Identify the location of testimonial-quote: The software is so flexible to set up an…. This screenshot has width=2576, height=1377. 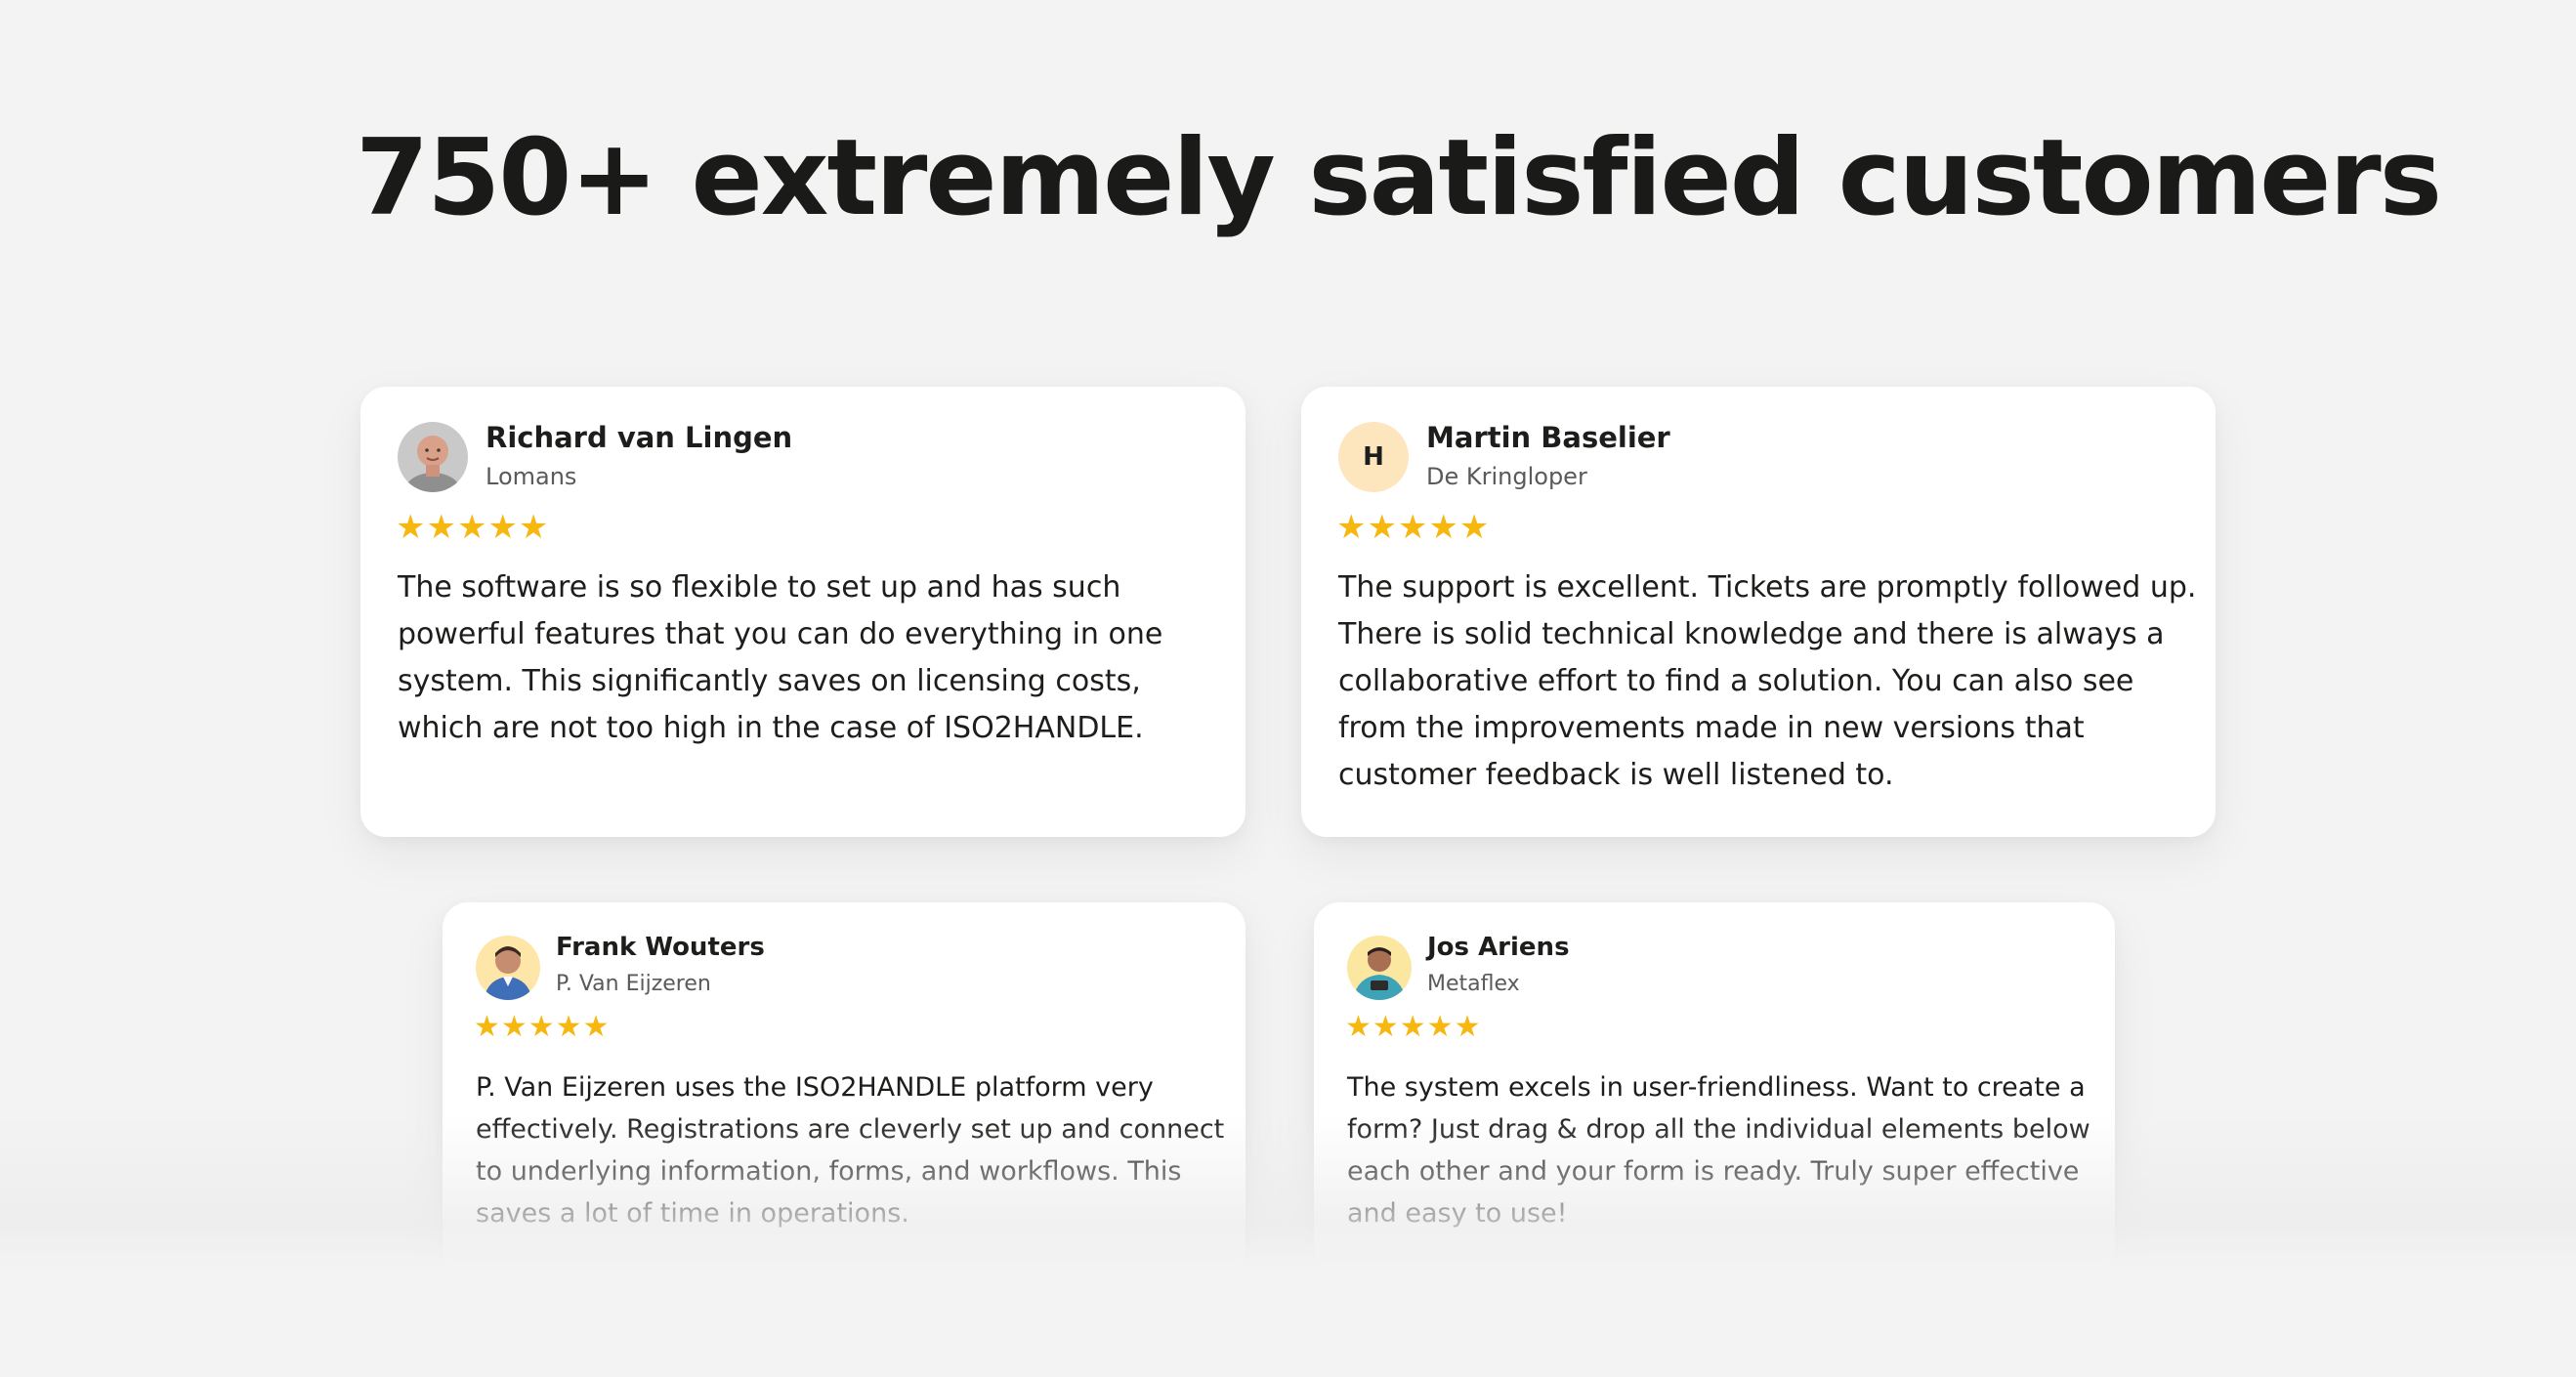
(780, 658).